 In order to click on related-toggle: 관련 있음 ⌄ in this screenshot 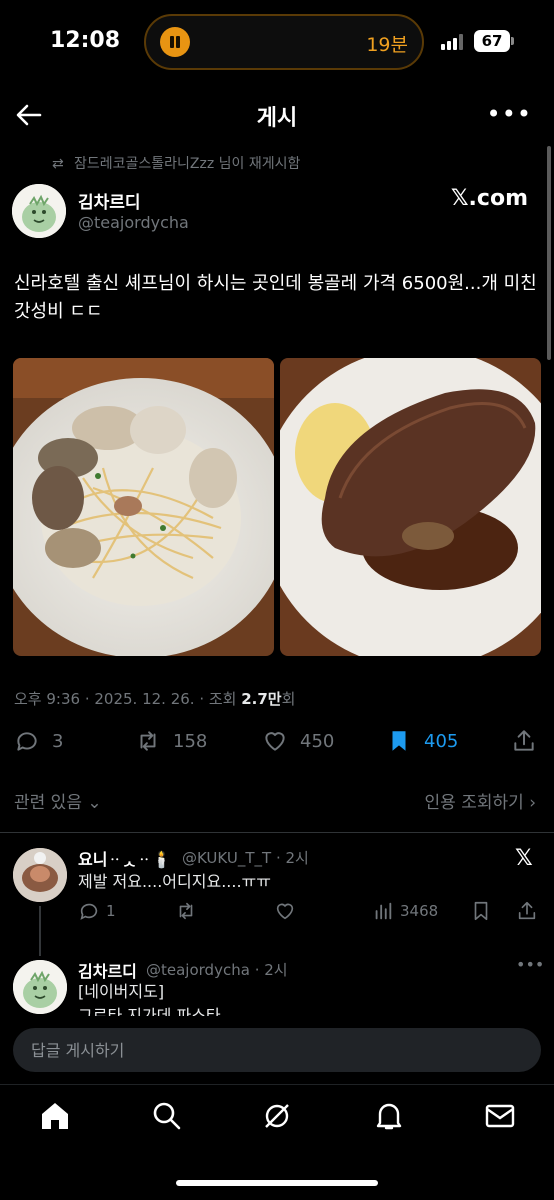, I will do `click(58, 800)`.